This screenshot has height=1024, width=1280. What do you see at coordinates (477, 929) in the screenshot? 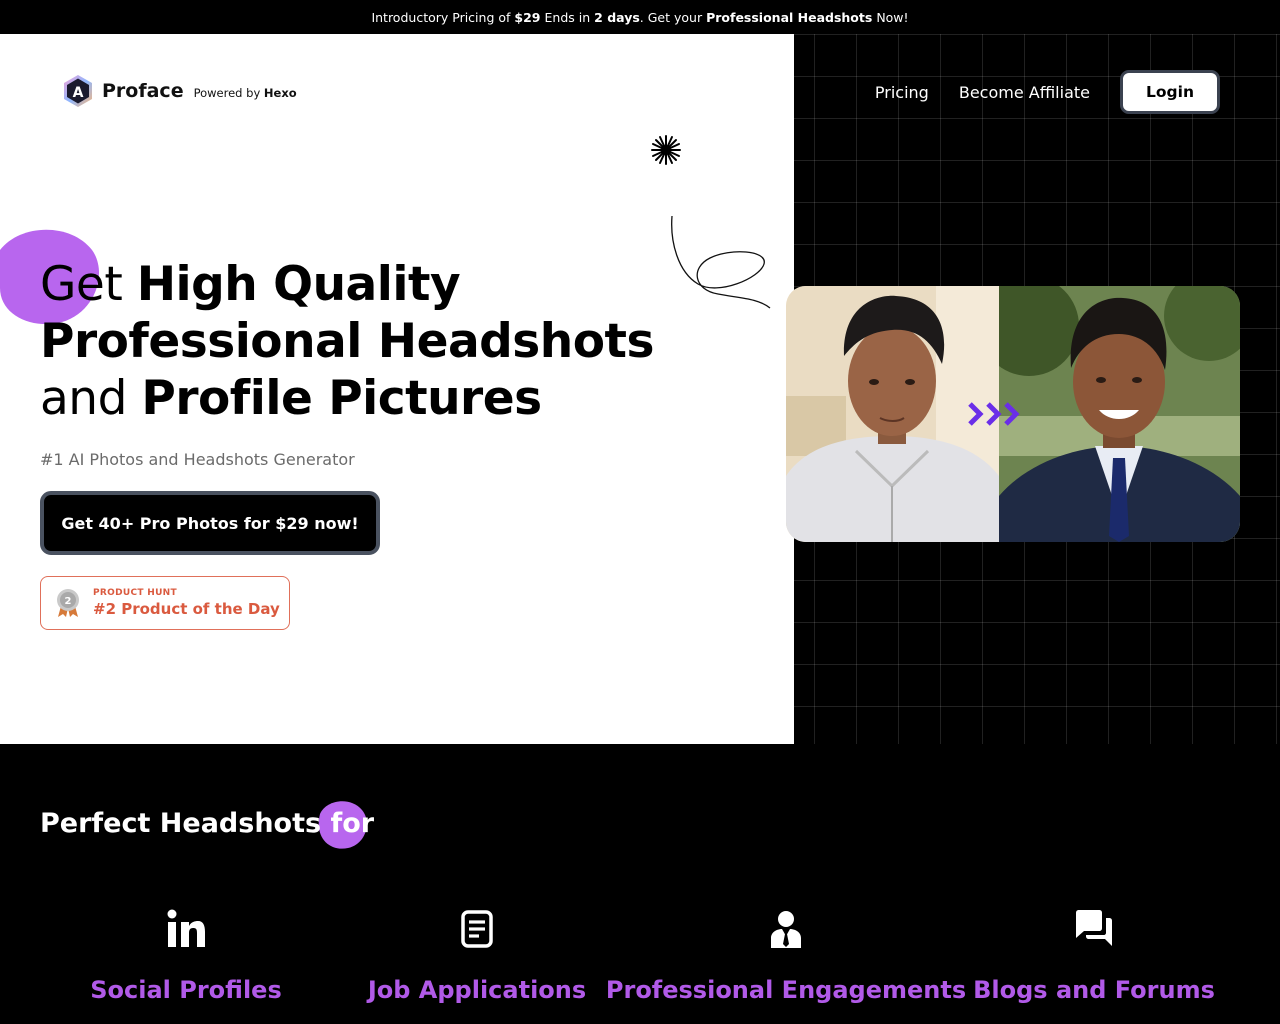
I see `document-icon` at bounding box center [477, 929].